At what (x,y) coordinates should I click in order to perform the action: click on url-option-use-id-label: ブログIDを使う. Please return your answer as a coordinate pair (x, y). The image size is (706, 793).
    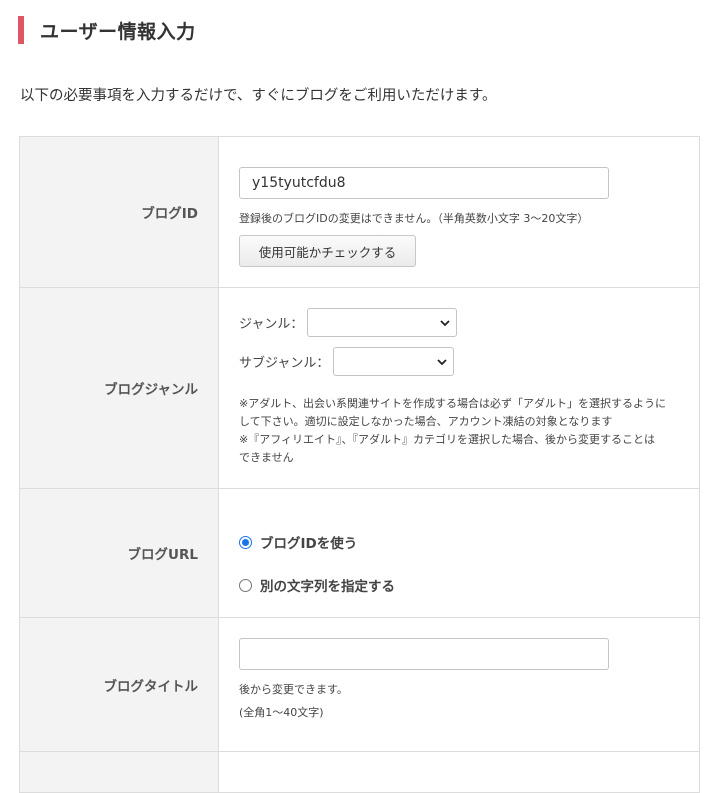
    Looking at the image, I should click on (309, 544).